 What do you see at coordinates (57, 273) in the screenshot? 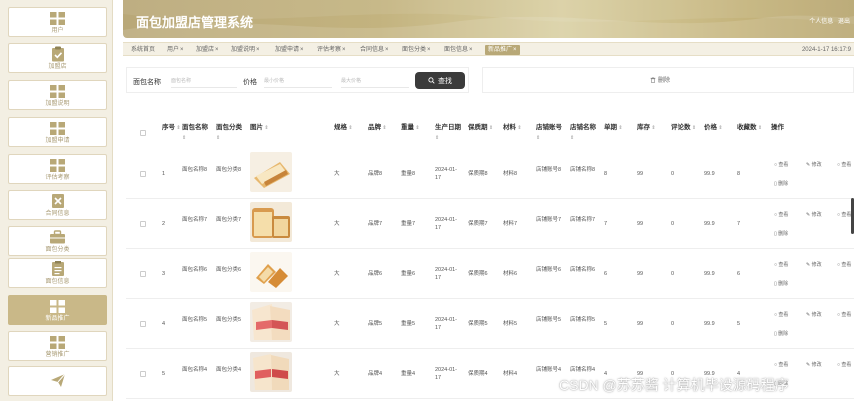
I see `sidebar-item-7: 面包信息` at bounding box center [57, 273].